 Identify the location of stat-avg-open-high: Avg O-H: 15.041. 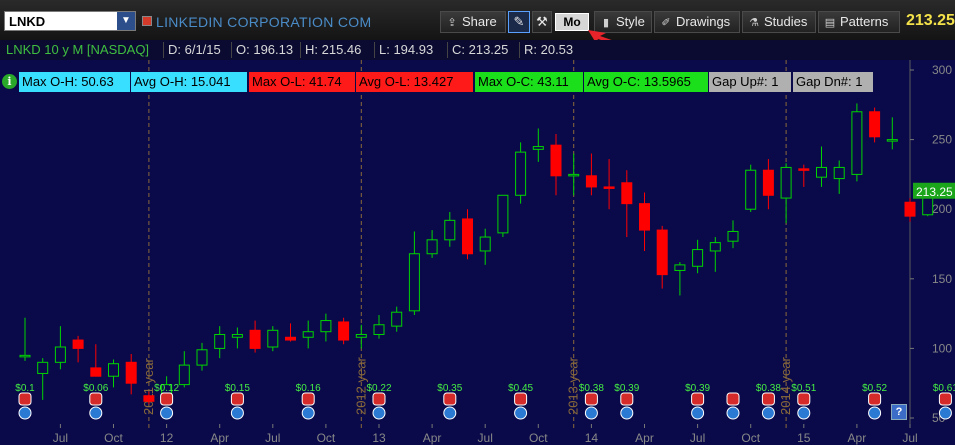
(189, 82).